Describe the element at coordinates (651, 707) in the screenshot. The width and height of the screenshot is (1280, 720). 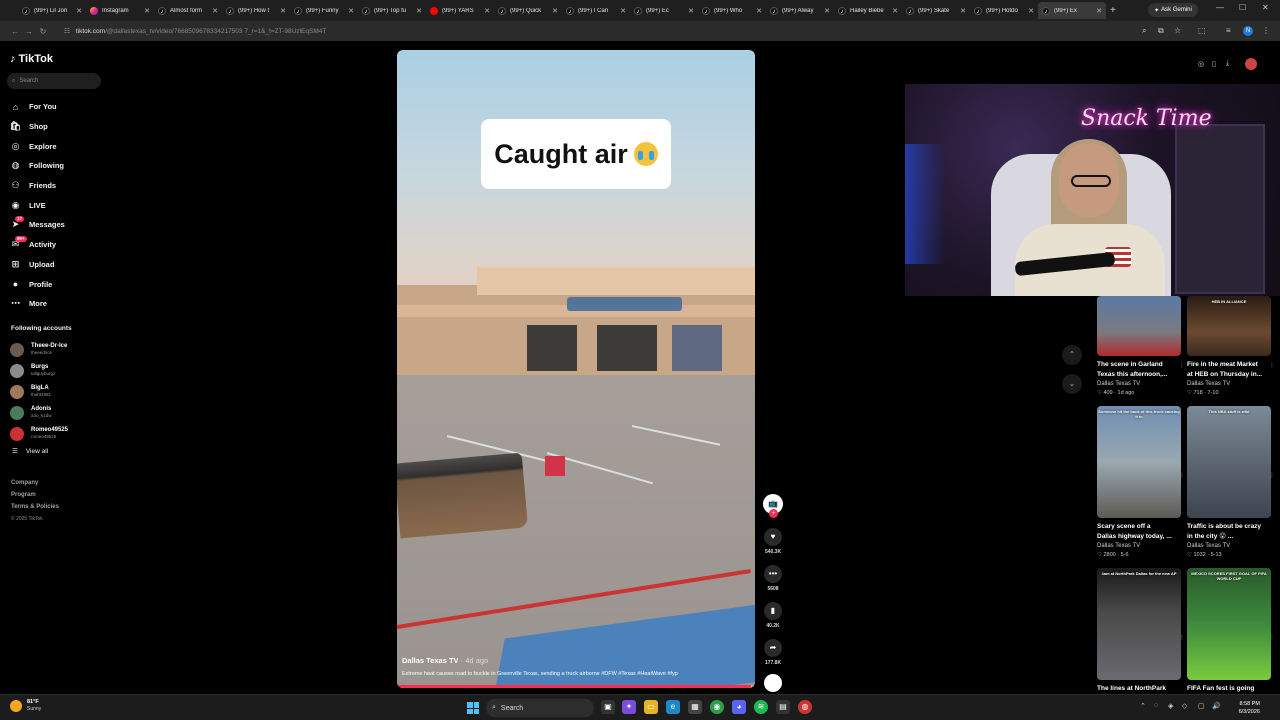
I see `file-explorer-icon: ▭` at that location.